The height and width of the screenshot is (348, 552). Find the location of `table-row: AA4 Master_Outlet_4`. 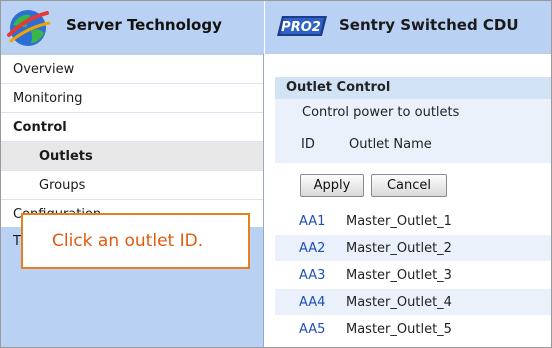

table-row: AA4 Master_Outlet_4 is located at coordinates (413, 302).